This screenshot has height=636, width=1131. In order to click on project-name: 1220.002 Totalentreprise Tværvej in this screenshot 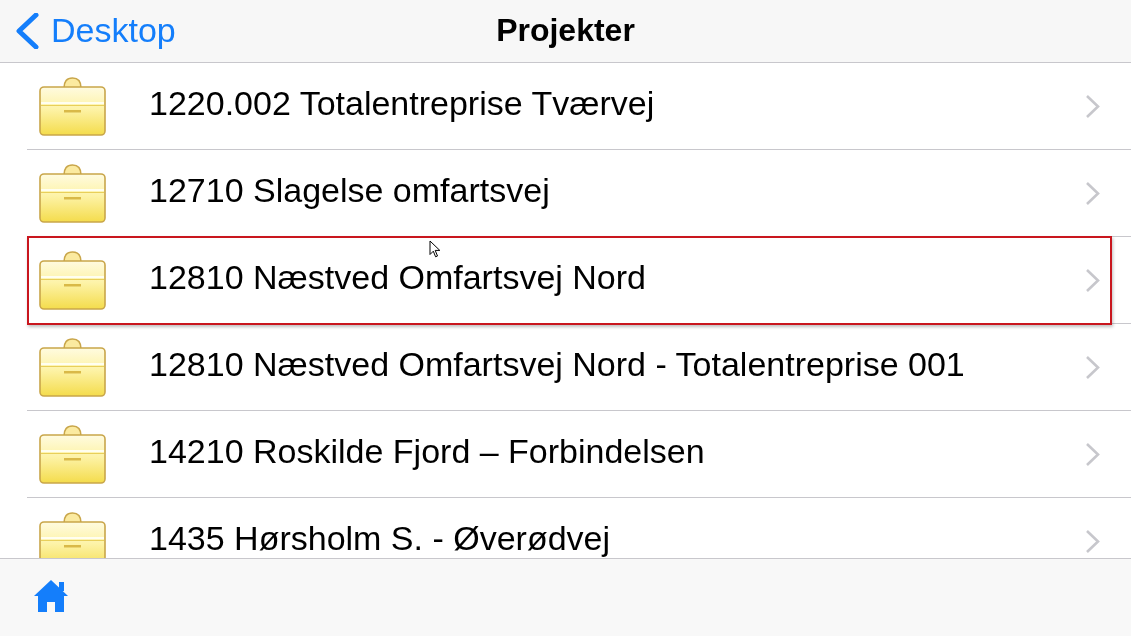, I will do `click(402, 104)`.